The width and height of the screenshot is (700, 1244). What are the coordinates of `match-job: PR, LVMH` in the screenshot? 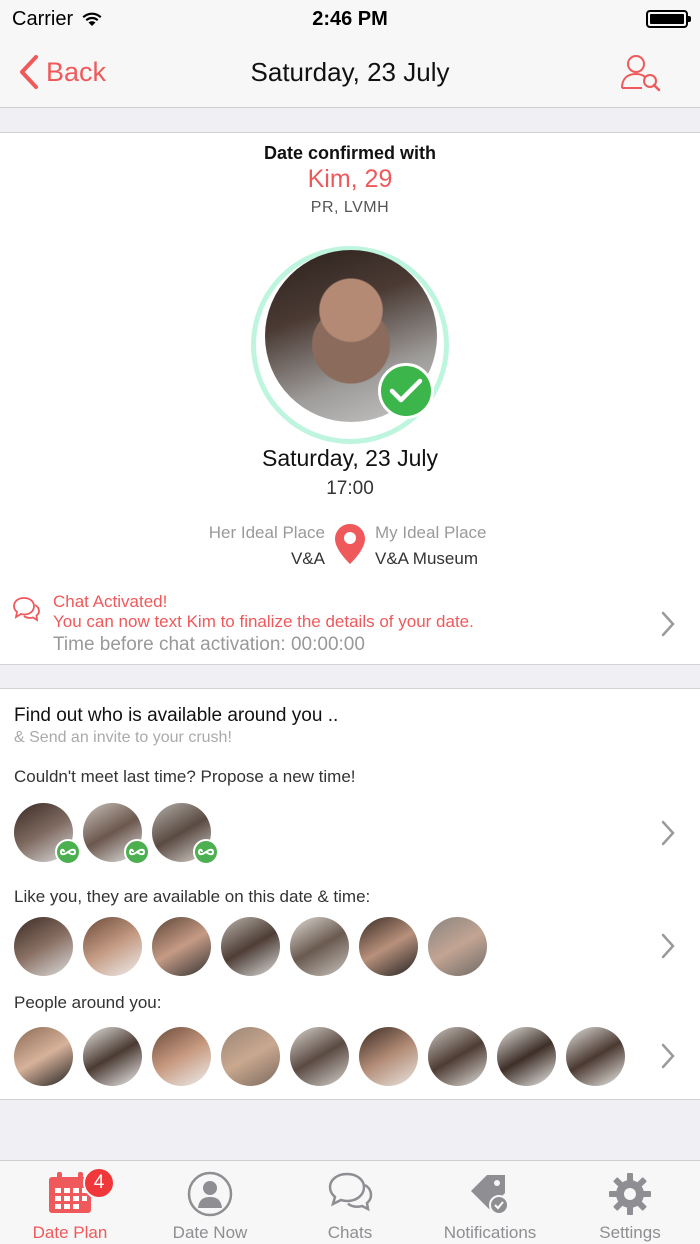 It's located at (350, 207).